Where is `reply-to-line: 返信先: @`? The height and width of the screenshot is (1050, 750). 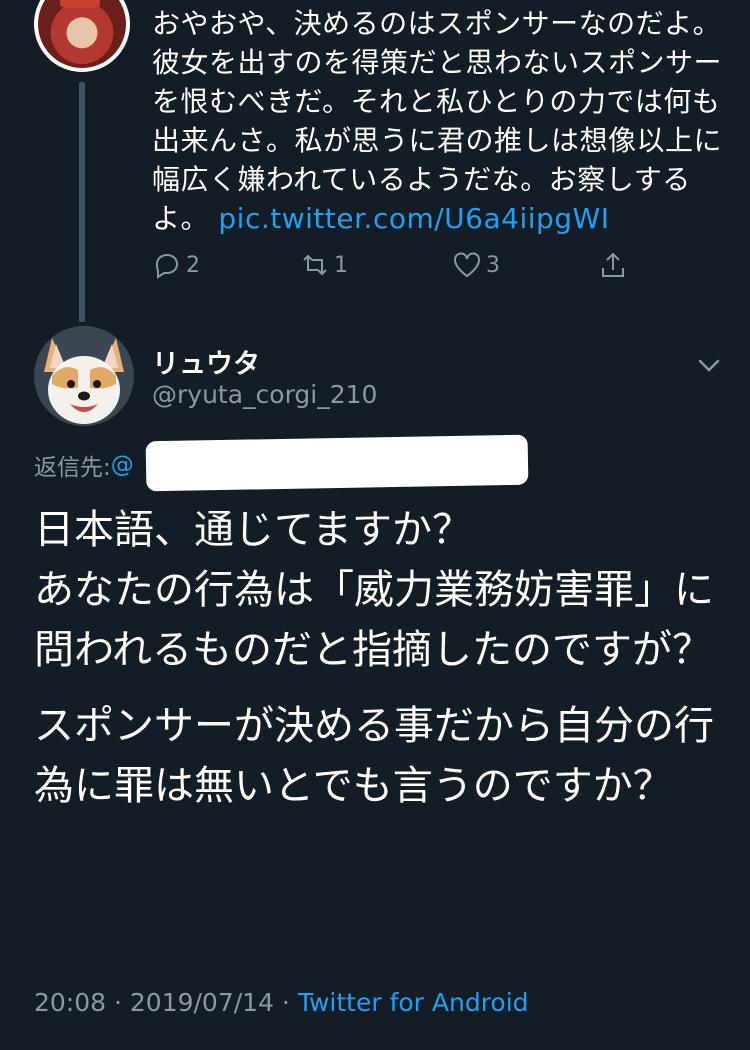 reply-to-line: 返信先: @ is located at coordinates (84, 465).